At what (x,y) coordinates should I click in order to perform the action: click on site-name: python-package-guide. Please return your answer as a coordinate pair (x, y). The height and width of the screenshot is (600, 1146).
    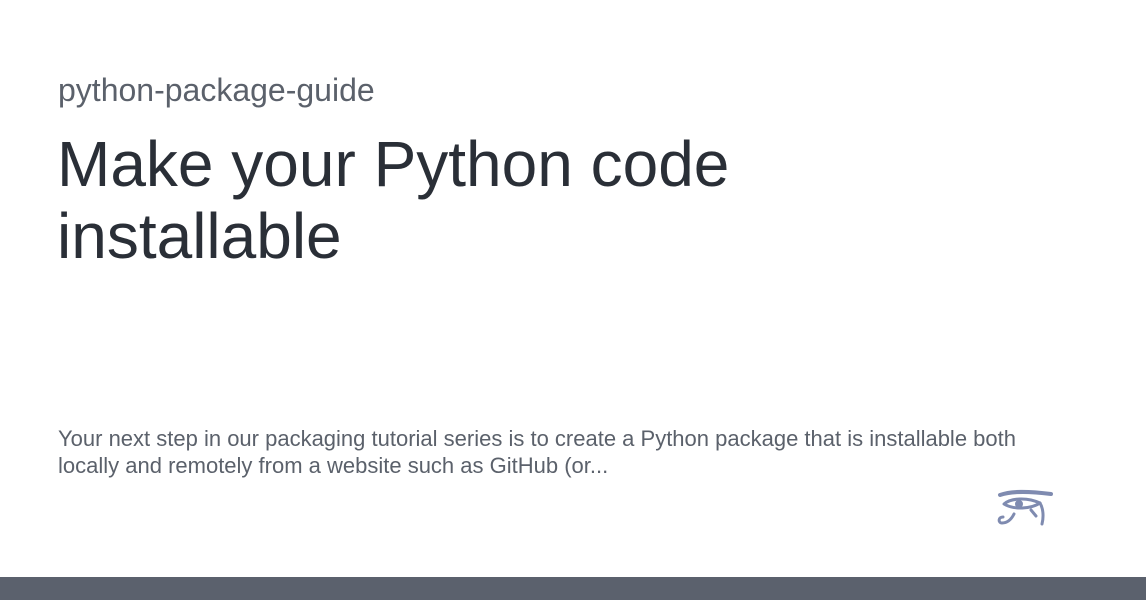
    Looking at the image, I should click on (216, 90).